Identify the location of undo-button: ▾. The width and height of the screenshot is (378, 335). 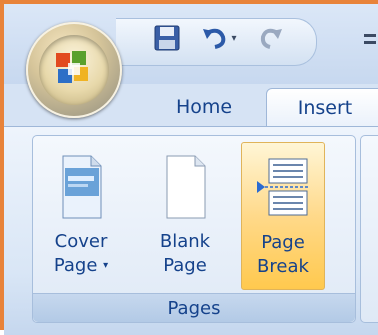
(219, 38).